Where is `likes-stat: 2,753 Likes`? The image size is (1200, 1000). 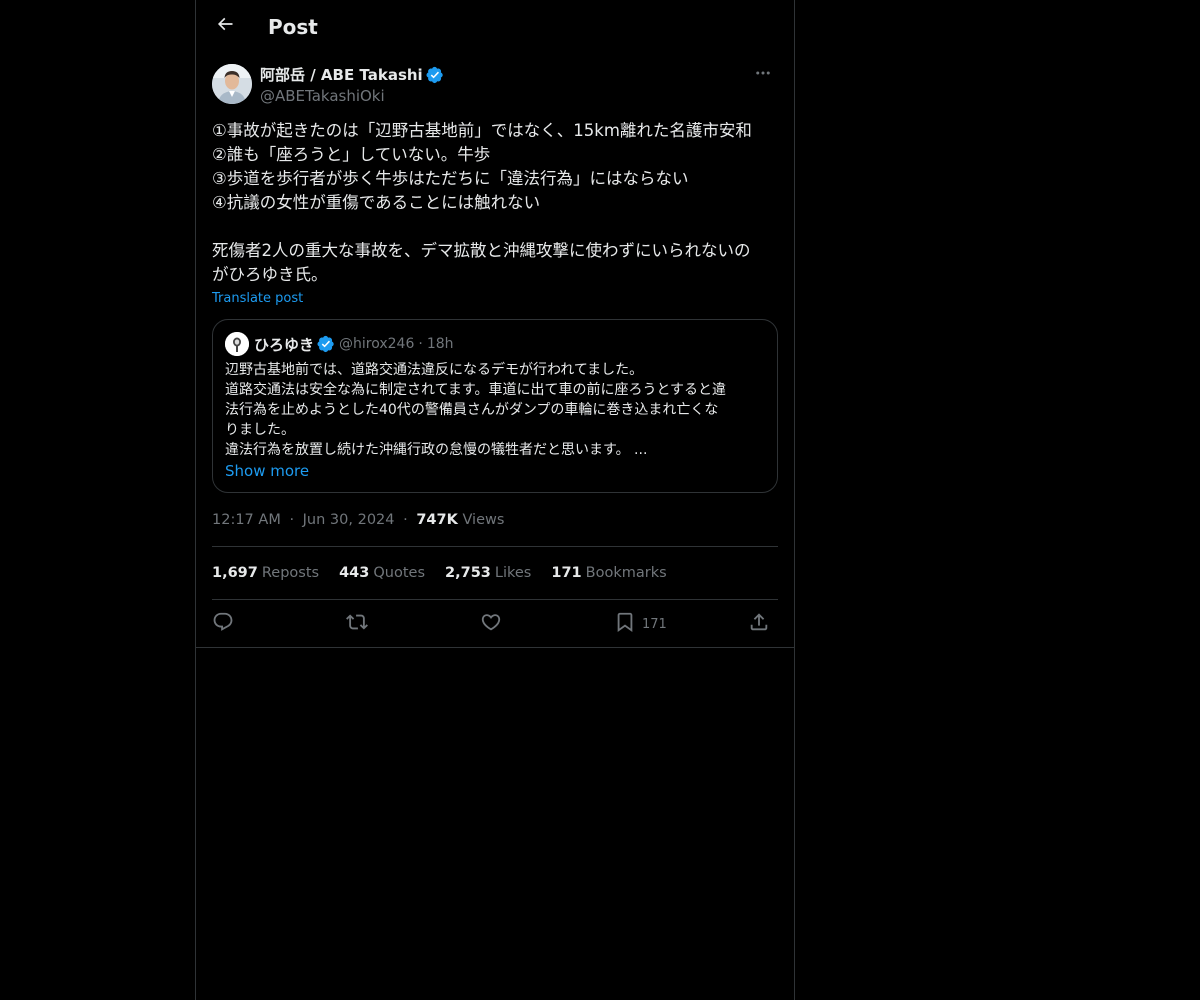
likes-stat: 2,753 Likes is located at coordinates (488, 573).